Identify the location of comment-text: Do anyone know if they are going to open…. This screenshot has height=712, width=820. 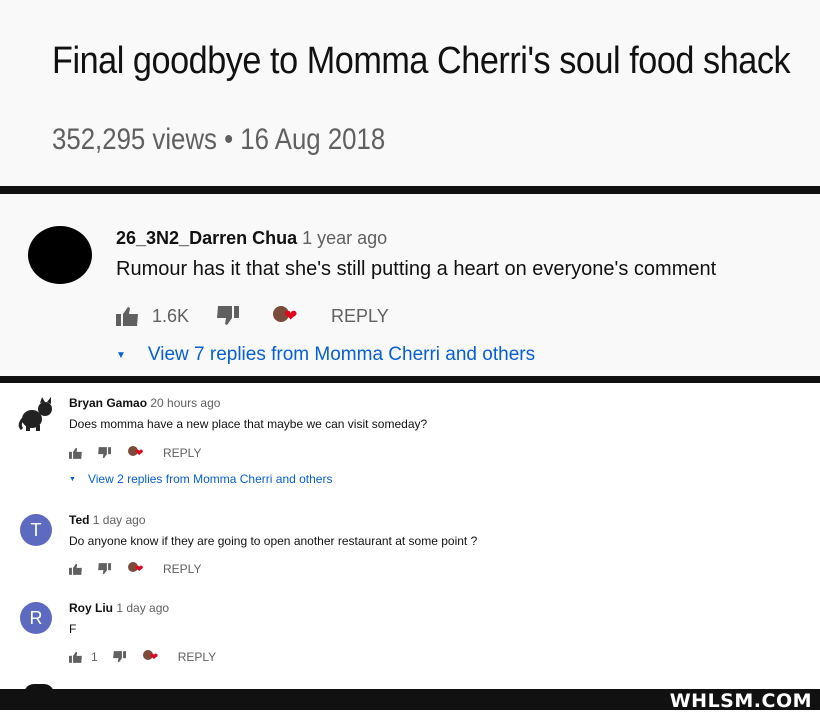
(273, 541).